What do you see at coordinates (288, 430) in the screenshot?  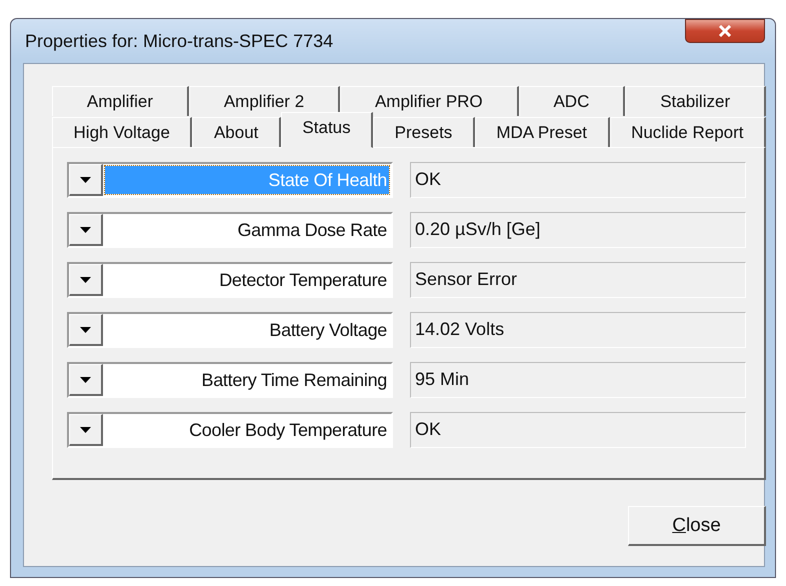 I see `dropdown-value: Cooler Body Temperature` at bounding box center [288, 430].